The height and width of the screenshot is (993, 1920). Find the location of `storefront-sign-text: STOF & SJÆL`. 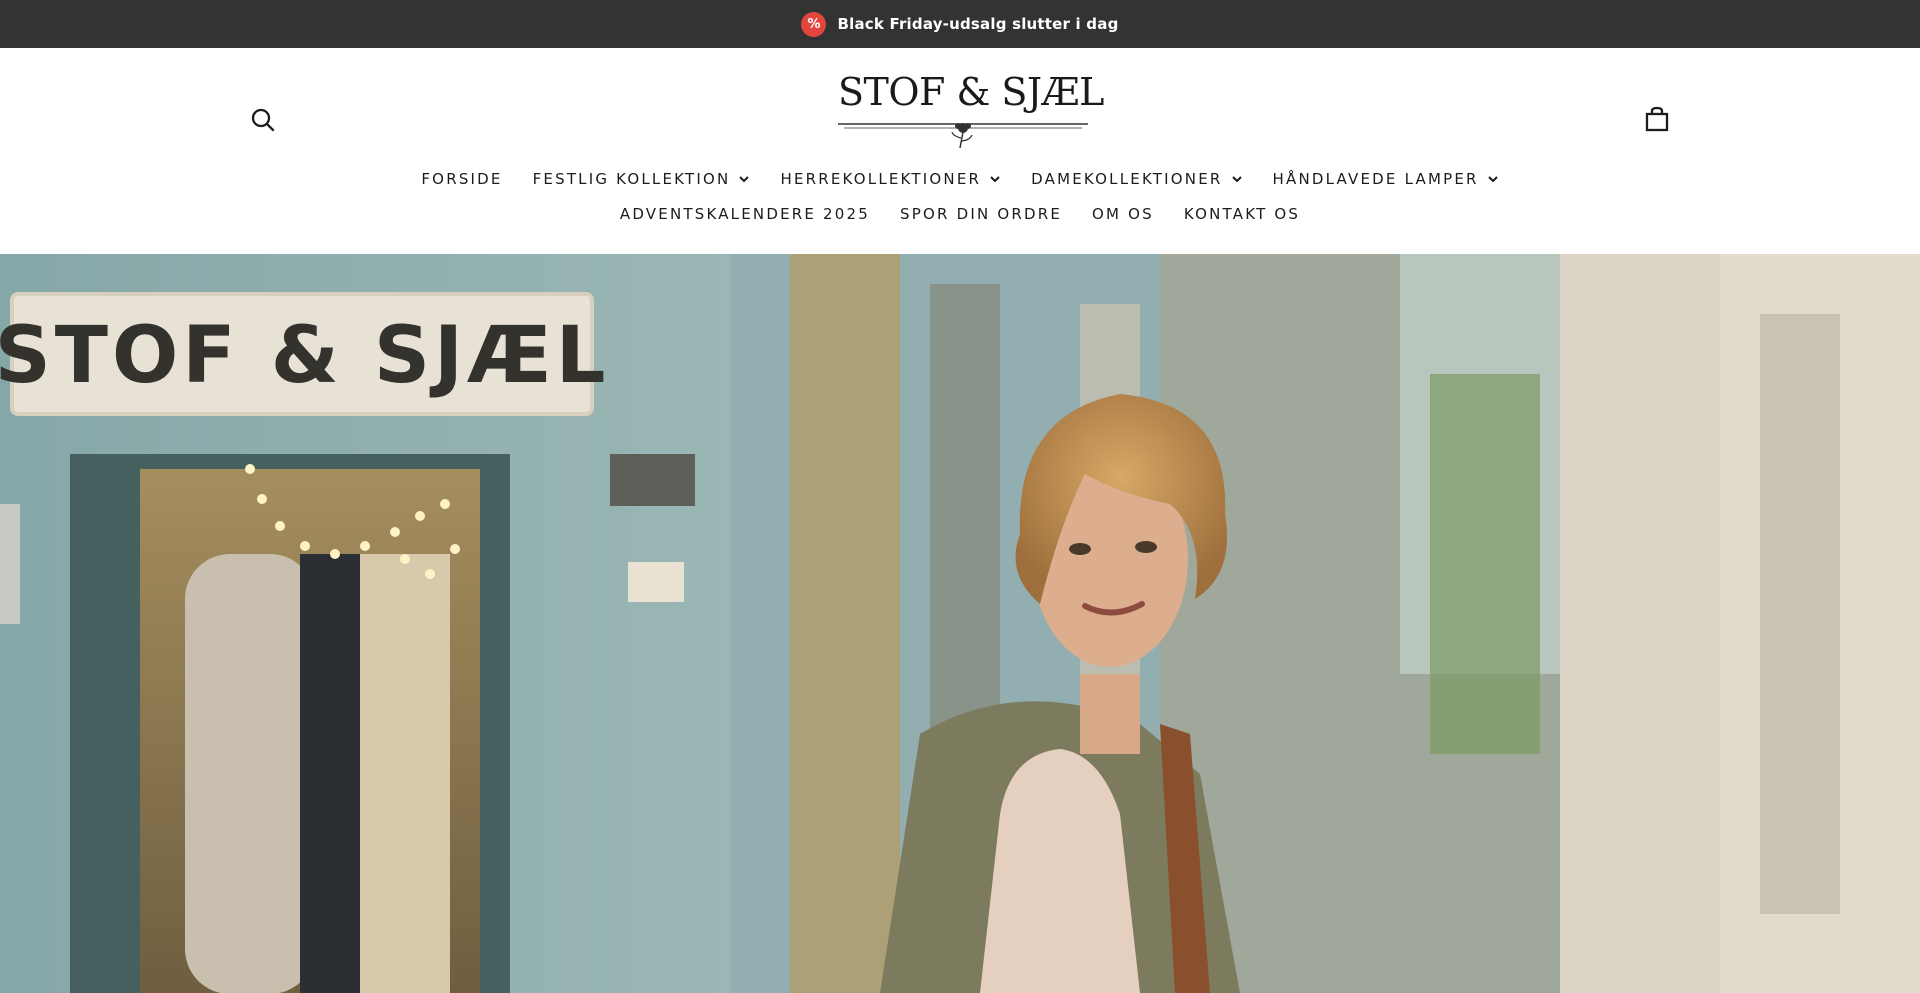

storefront-sign-text: STOF & SJÆL is located at coordinates (304, 356).